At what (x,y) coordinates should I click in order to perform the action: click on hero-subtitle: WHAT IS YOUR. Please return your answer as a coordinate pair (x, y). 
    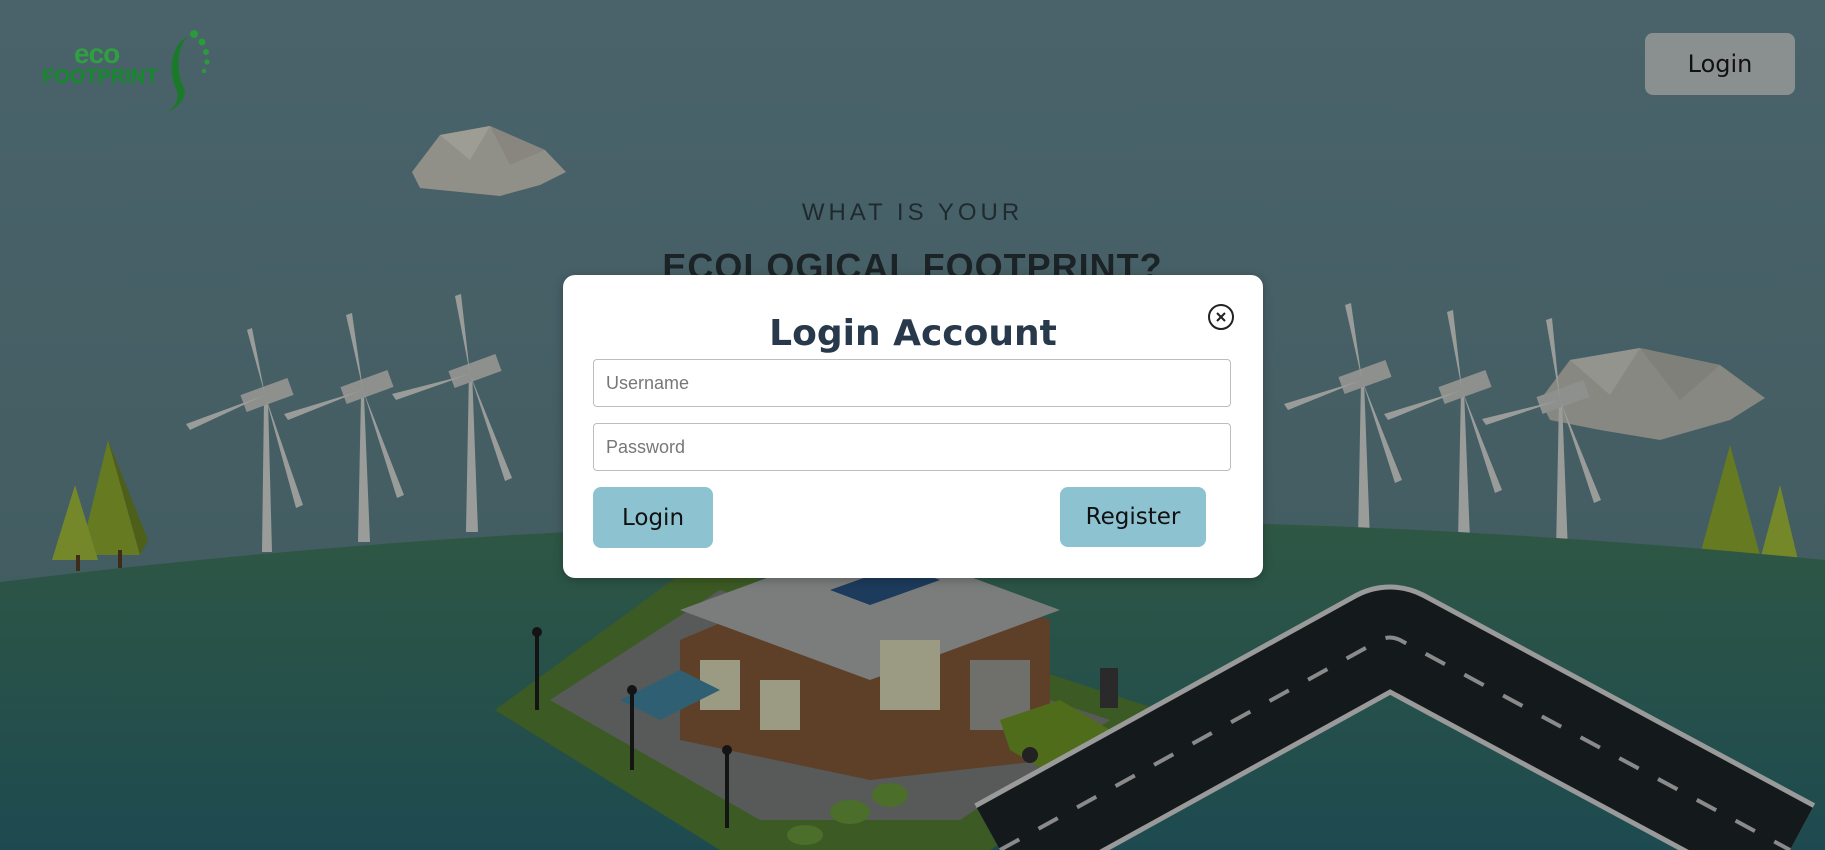
    Looking at the image, I should click on (912, 212).